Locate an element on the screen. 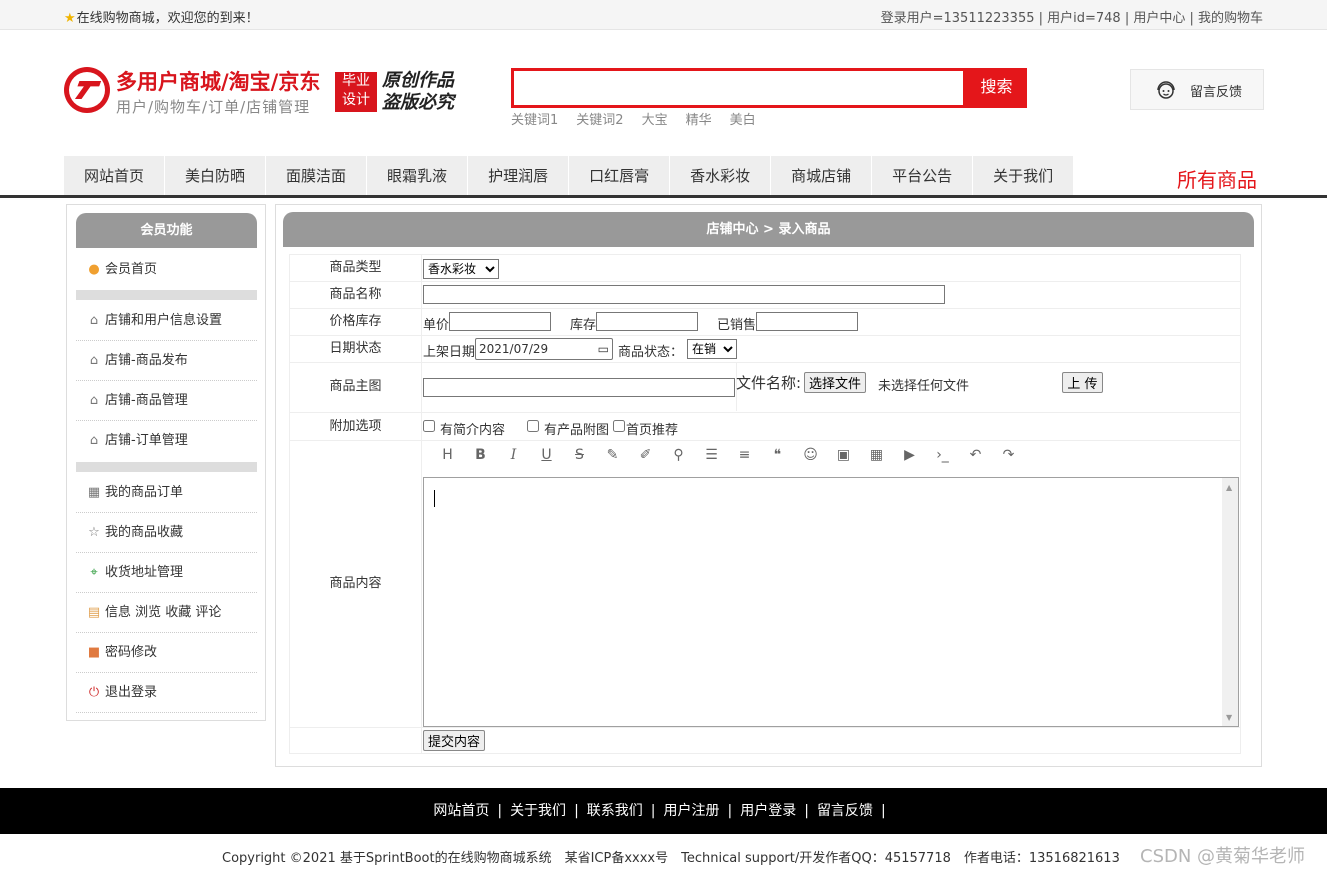  sidebar-item-my-orders: ▦ 我的商品订单 is located at coordinates (166, 493).